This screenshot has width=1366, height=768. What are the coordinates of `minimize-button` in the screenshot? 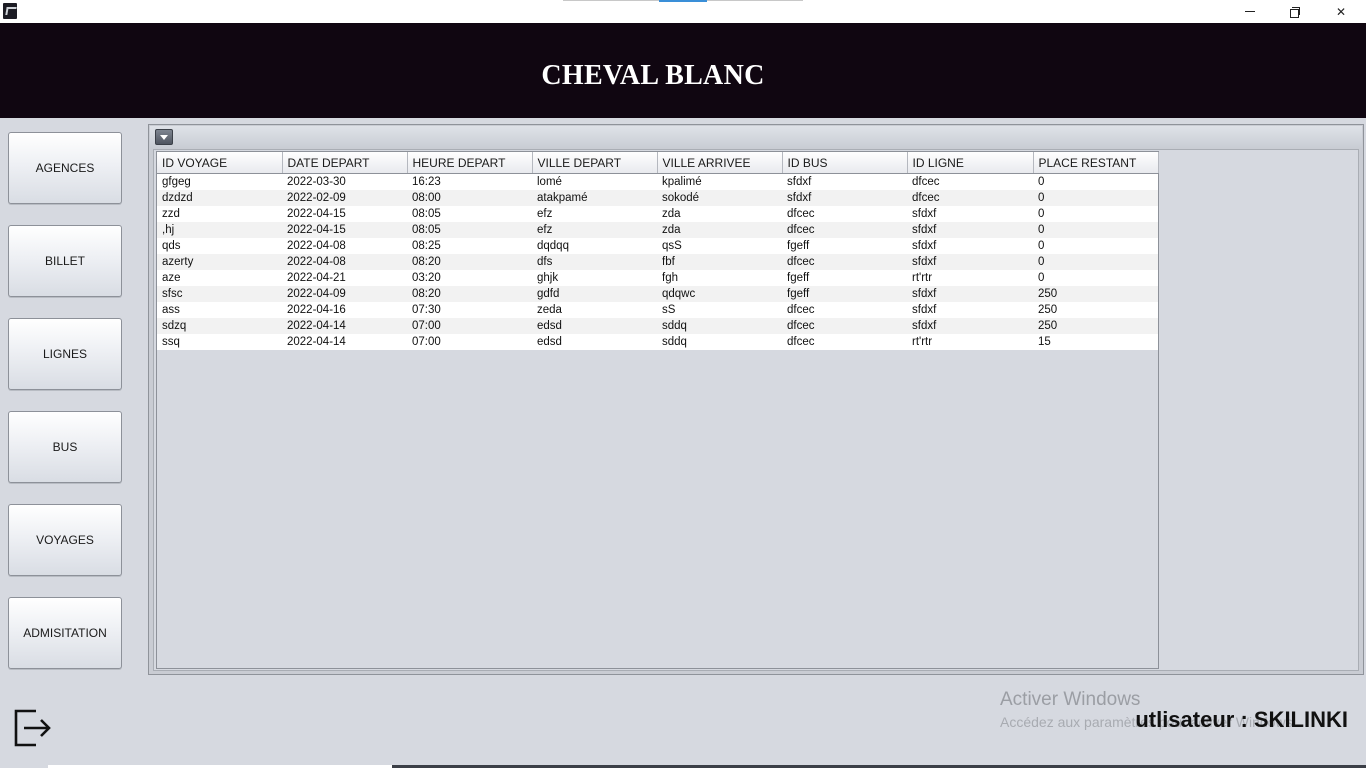 It's located at (1250, 11).